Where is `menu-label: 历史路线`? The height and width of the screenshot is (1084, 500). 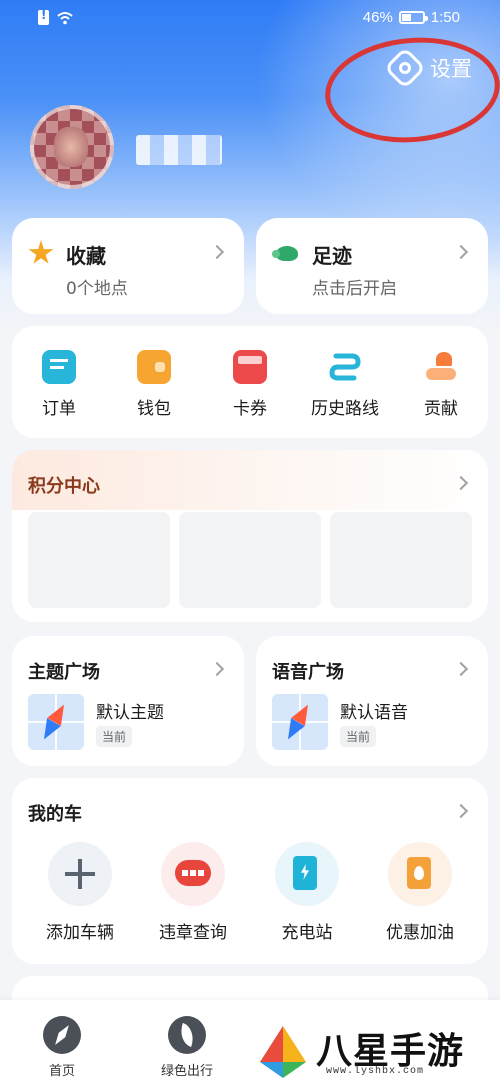 menu-label: 历史路线 is located at coordinates (345, 409).